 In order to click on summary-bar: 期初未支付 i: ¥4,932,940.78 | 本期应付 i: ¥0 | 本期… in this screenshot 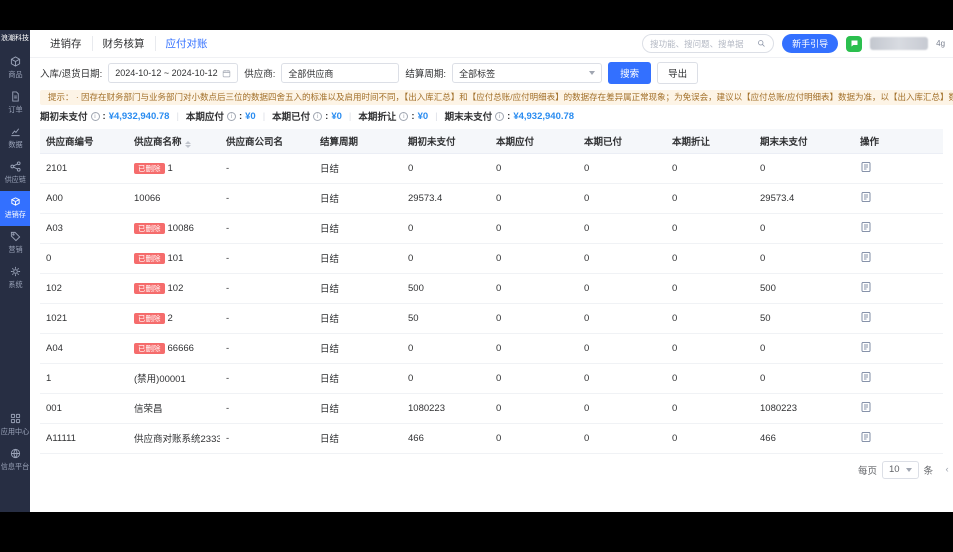, I will do `click(307, 117)`.